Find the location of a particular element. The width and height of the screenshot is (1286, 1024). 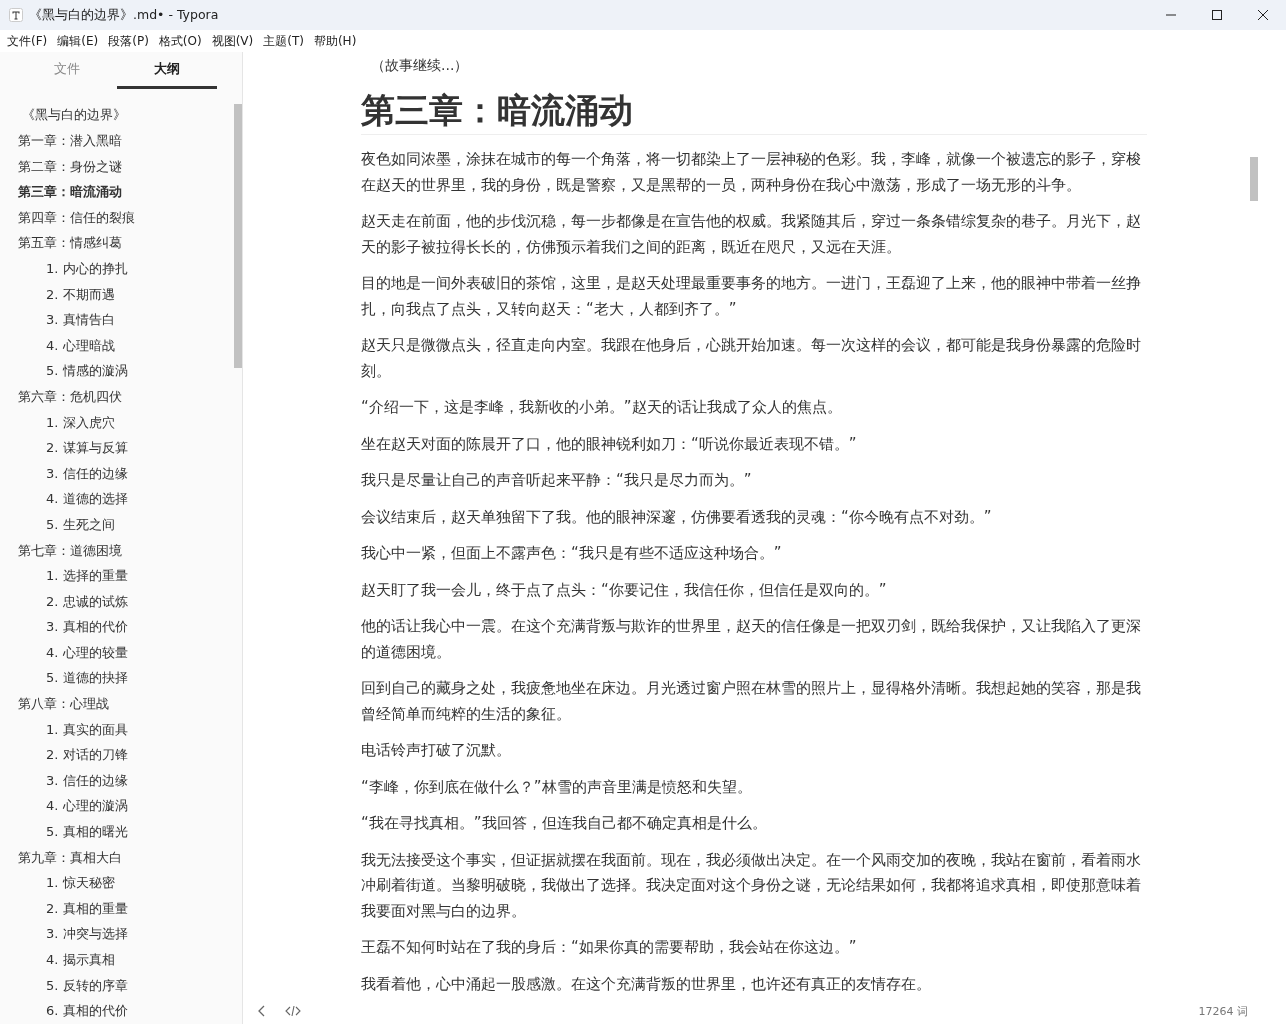

menu-item: 主题(T) is located at coordinates (283, 41).